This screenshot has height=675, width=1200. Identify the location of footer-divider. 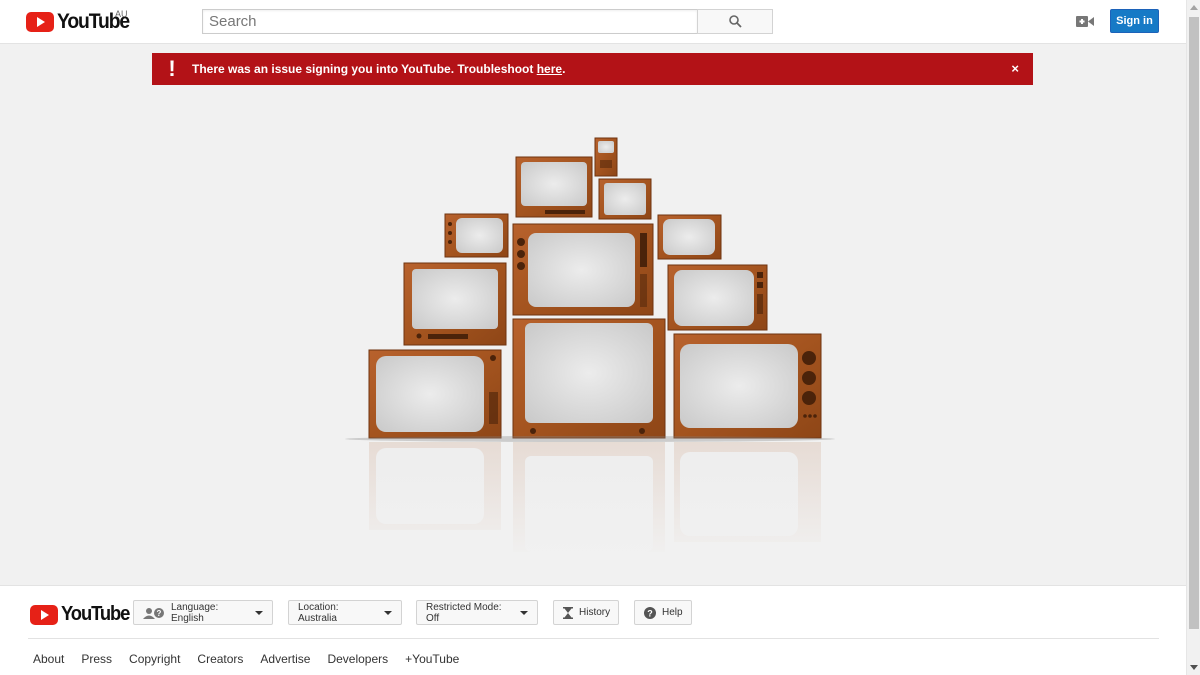
(593, 638).